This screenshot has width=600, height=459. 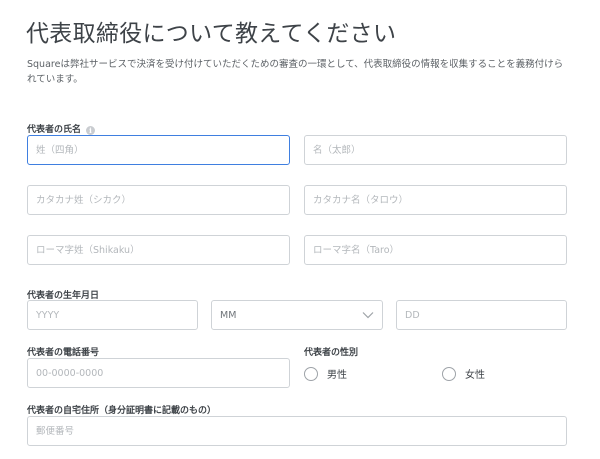 I want to click on gender-female-label: 女性, so click(x=475, y=375).